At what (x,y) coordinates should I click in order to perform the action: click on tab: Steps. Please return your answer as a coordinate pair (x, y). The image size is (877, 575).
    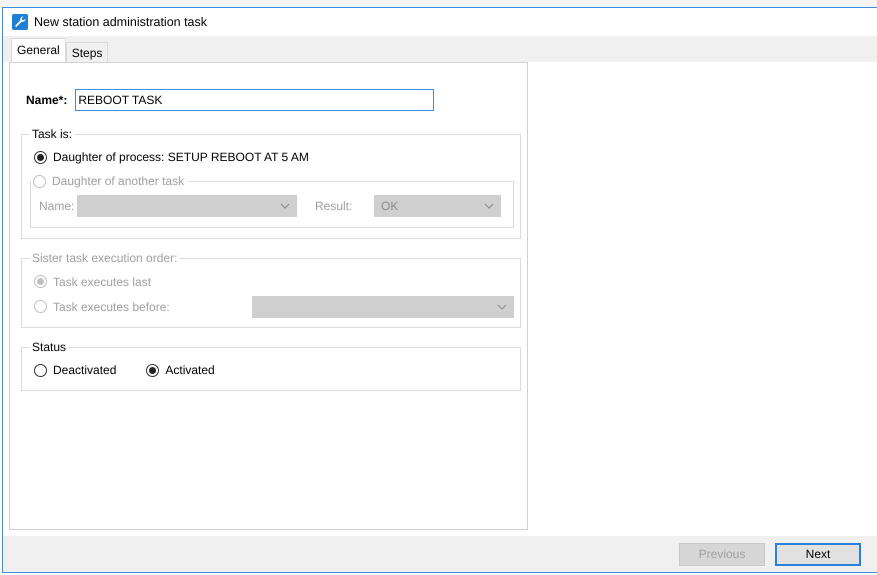
    Looking at the image, I should click on (87, 52).